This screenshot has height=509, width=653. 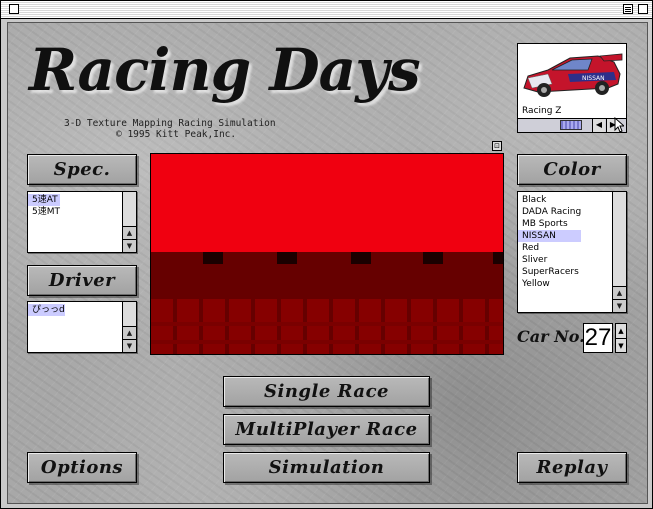 I want to click on list-item: DADA Racing, so click(x=549, y=212).